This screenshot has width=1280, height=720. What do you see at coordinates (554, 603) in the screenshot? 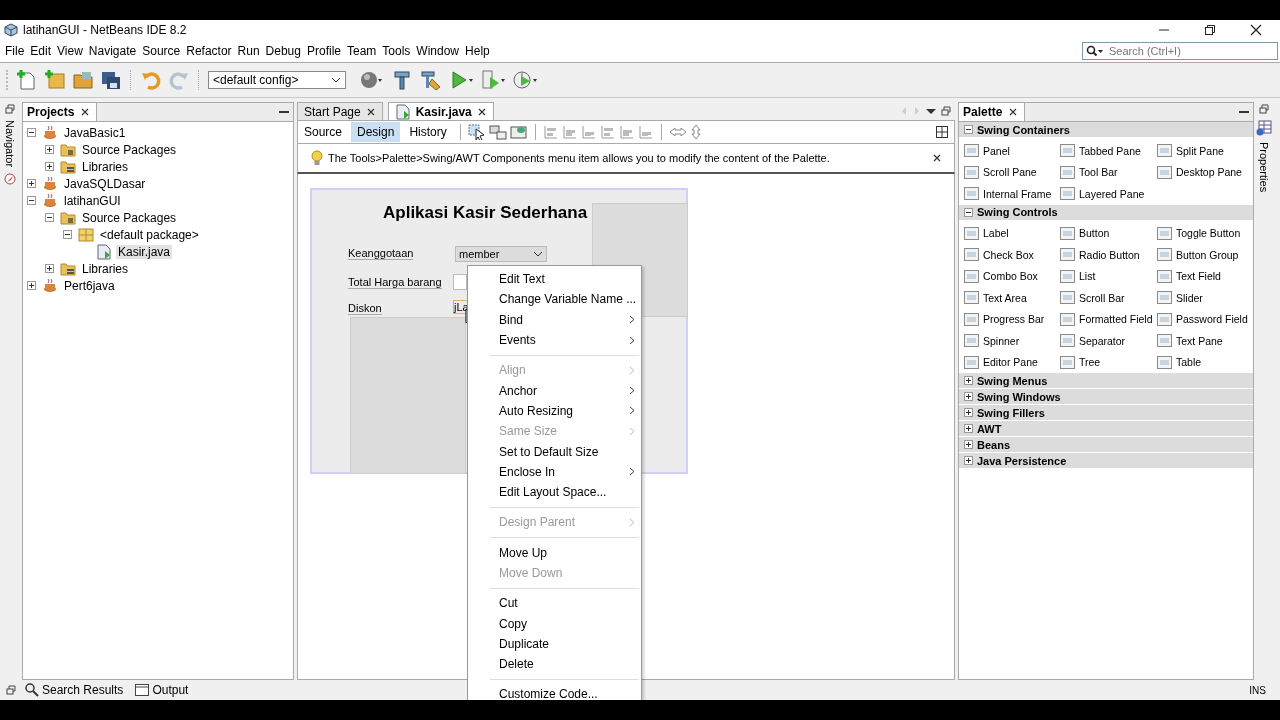
I see `menu-item: Cut` at bounding box center [554, 603].